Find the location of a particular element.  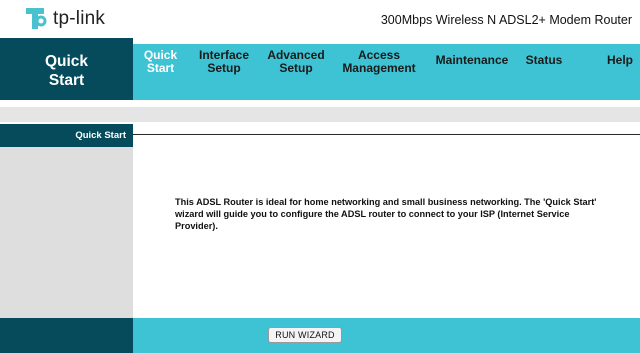

tab-maintenance: Maintenance is located at coordinates (472, 66).